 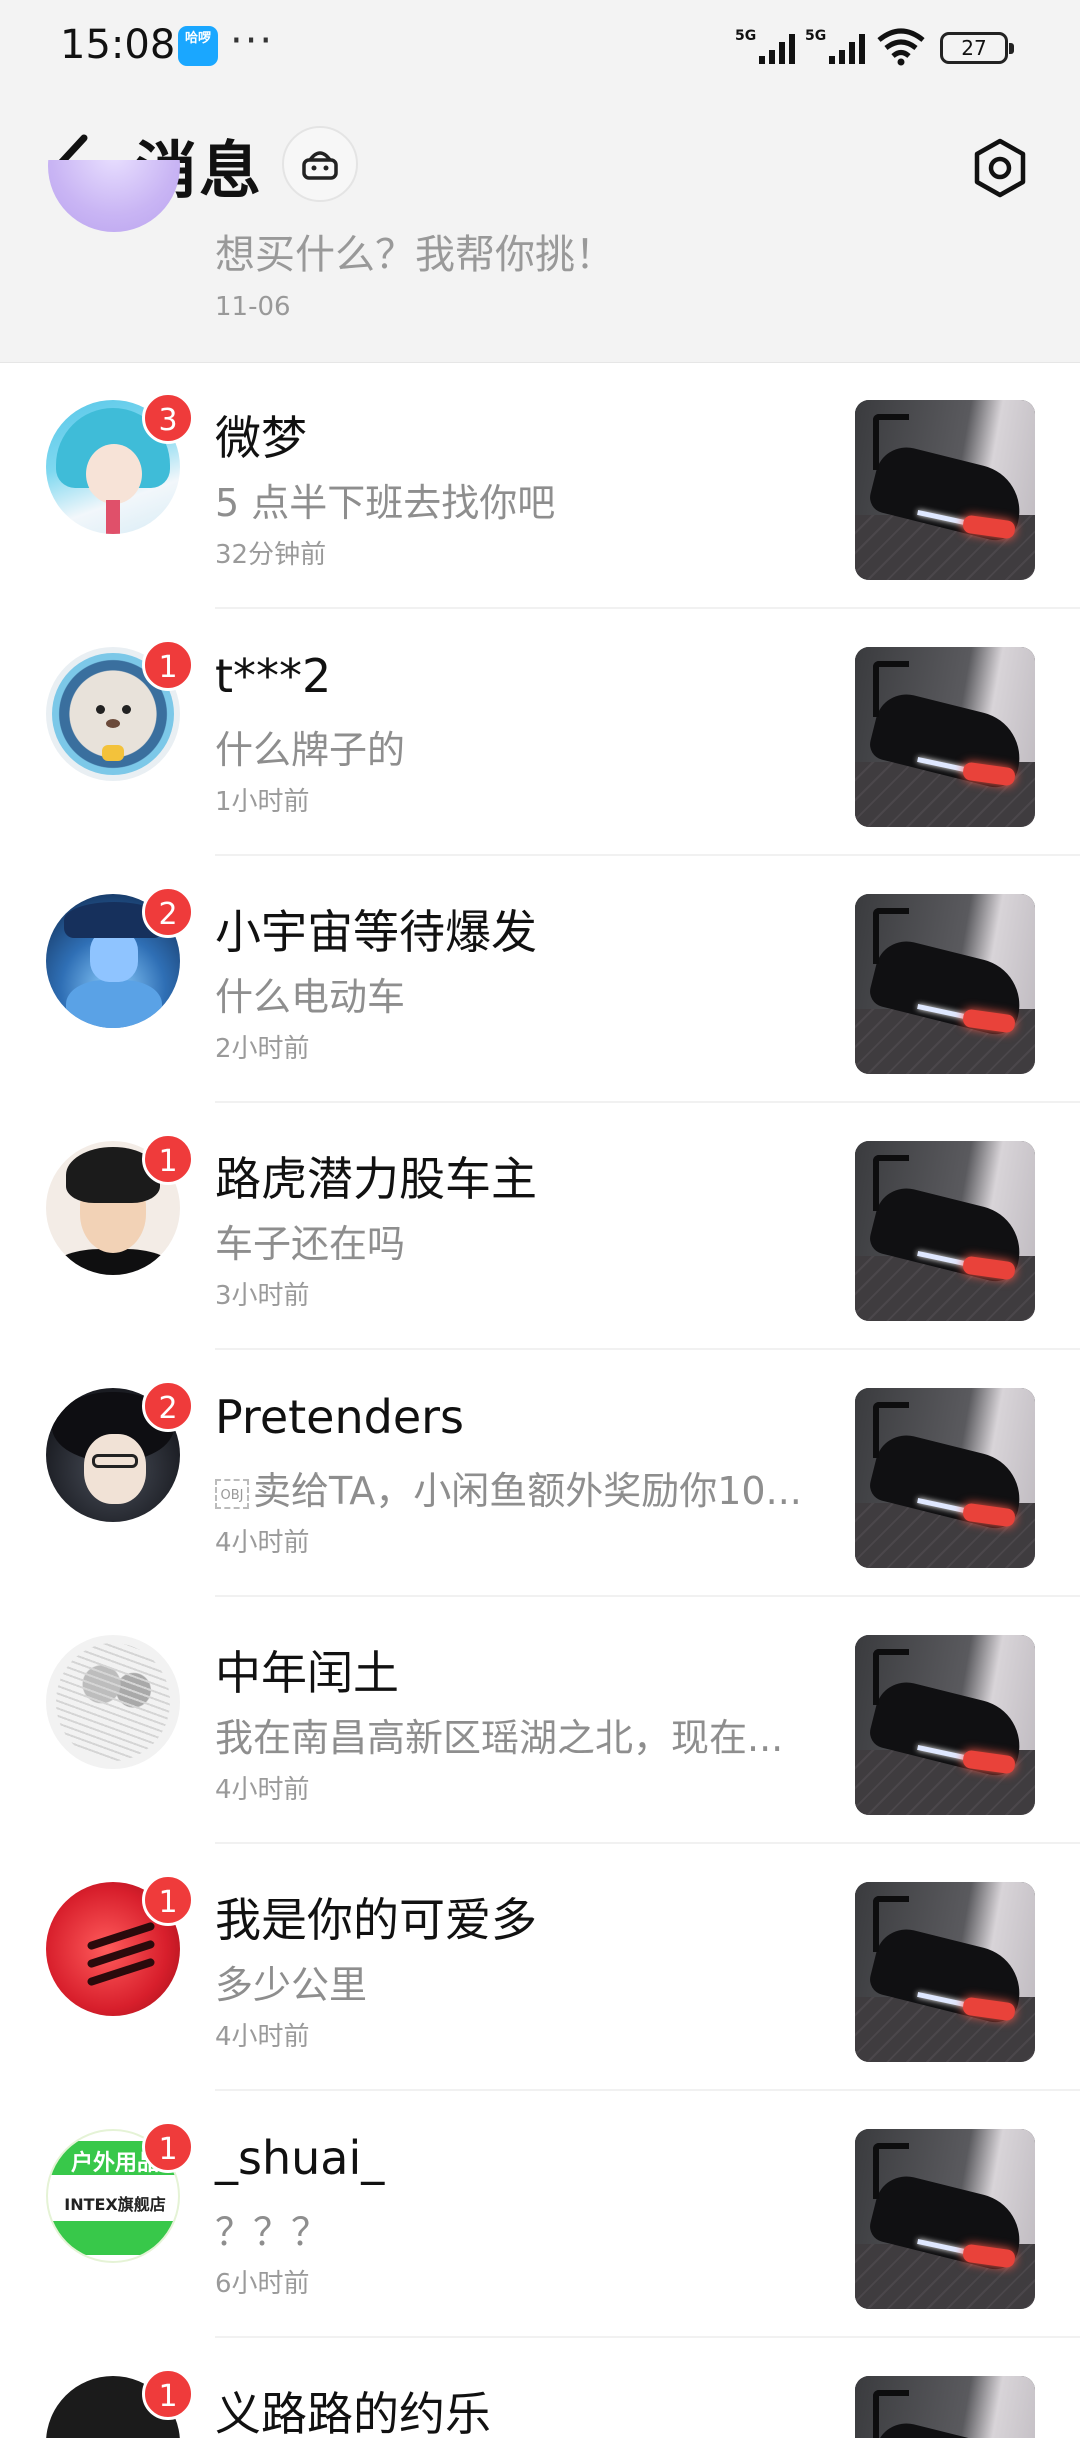 What do you see at coordinates (340, 1417) in the screenshot?
I see `contact-name: Pretenders` at bounding box center [340, 1417].